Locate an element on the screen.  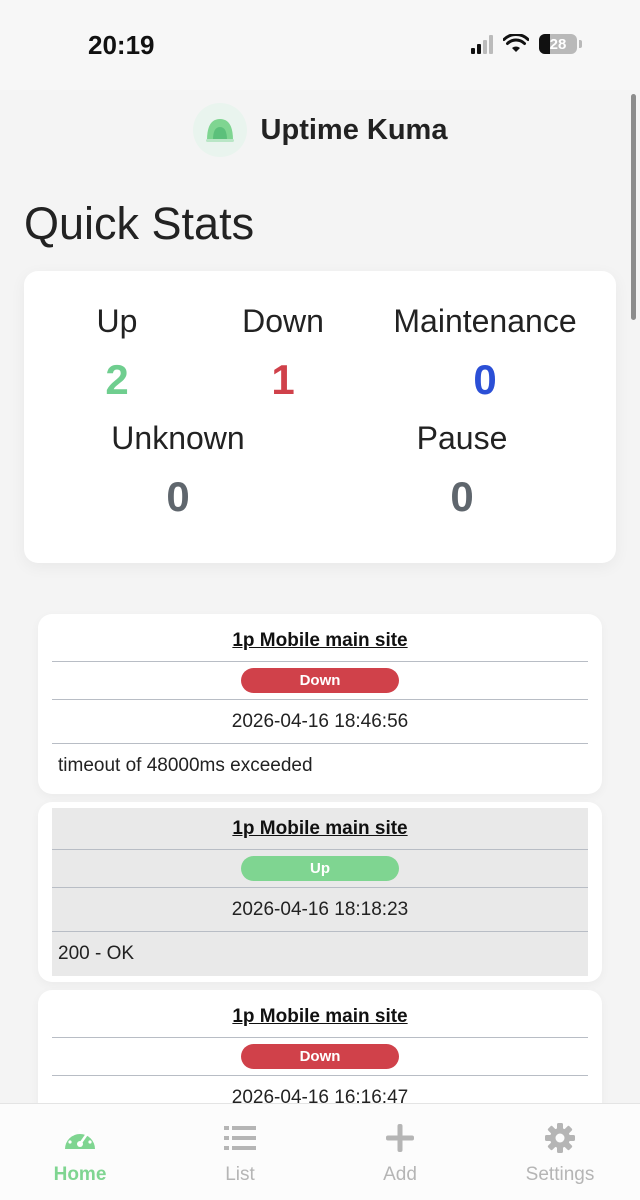
stat-maintenance-value: 0 is located at coordinates (485, 379).